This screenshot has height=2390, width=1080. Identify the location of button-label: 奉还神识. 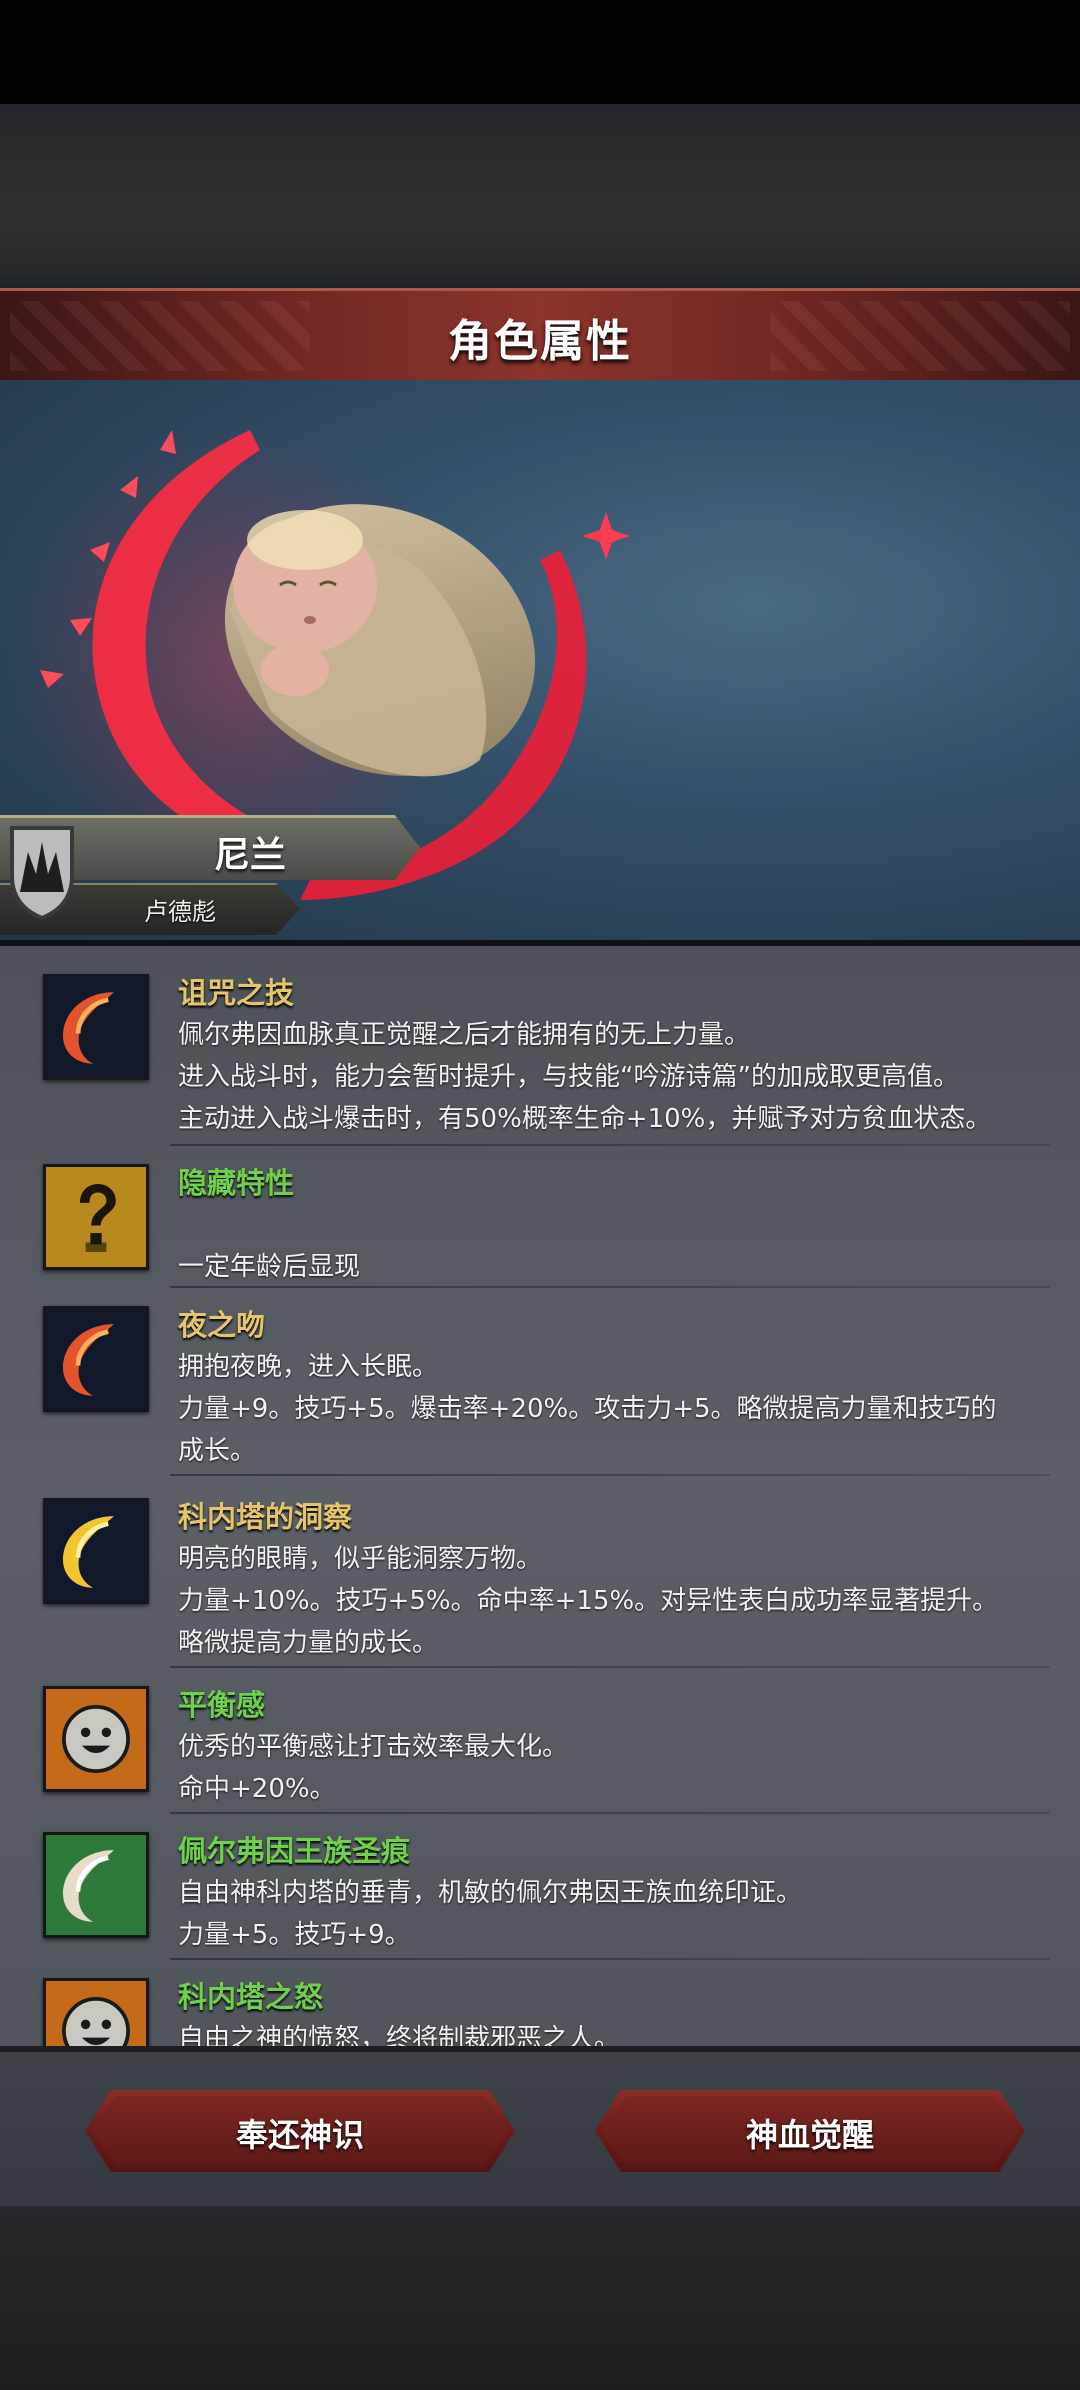
(299, 2135).